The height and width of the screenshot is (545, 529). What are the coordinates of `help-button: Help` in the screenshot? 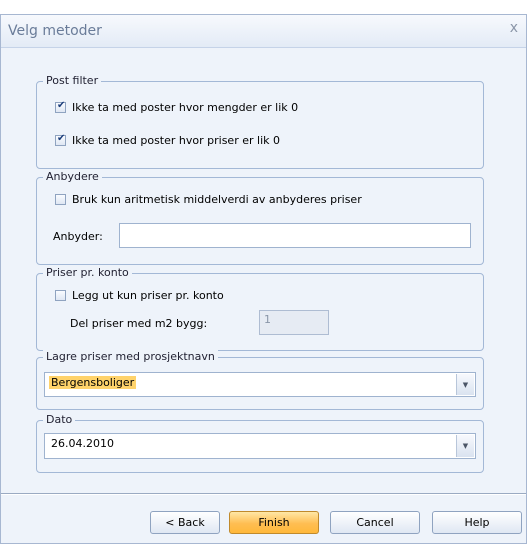 It's located at (477, 522).